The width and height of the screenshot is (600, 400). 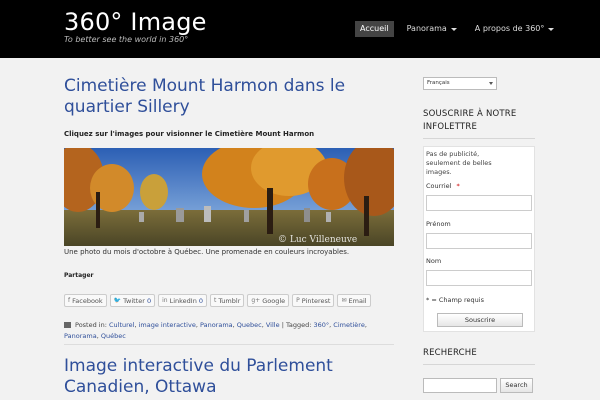 I want to click on share-button-label: Twitter, so click(x=134, y=300).